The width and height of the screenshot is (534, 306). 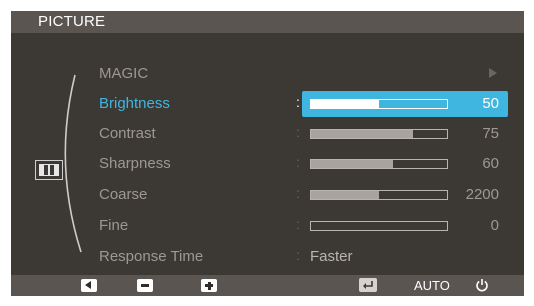 I want to click on menu-item-label: Contrast, so click(x=127, y=133).